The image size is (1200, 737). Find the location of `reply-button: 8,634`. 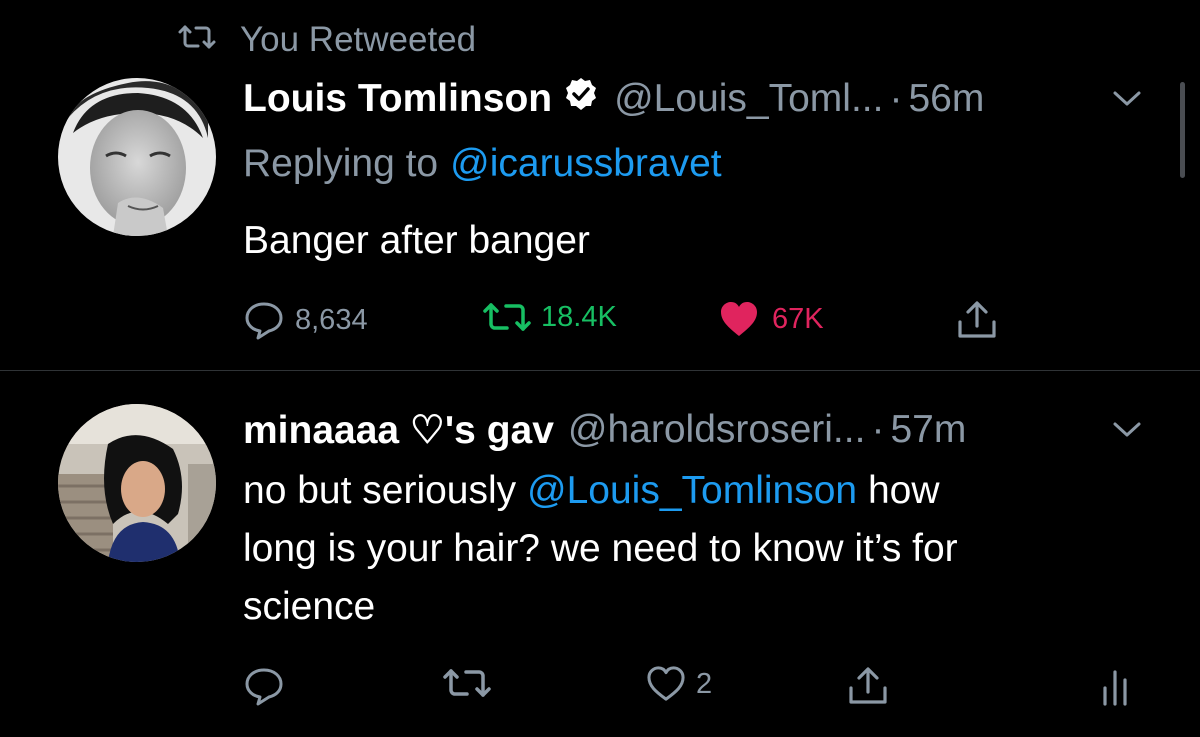

reply-button: 8,634 is located at coordinates (305, 320).